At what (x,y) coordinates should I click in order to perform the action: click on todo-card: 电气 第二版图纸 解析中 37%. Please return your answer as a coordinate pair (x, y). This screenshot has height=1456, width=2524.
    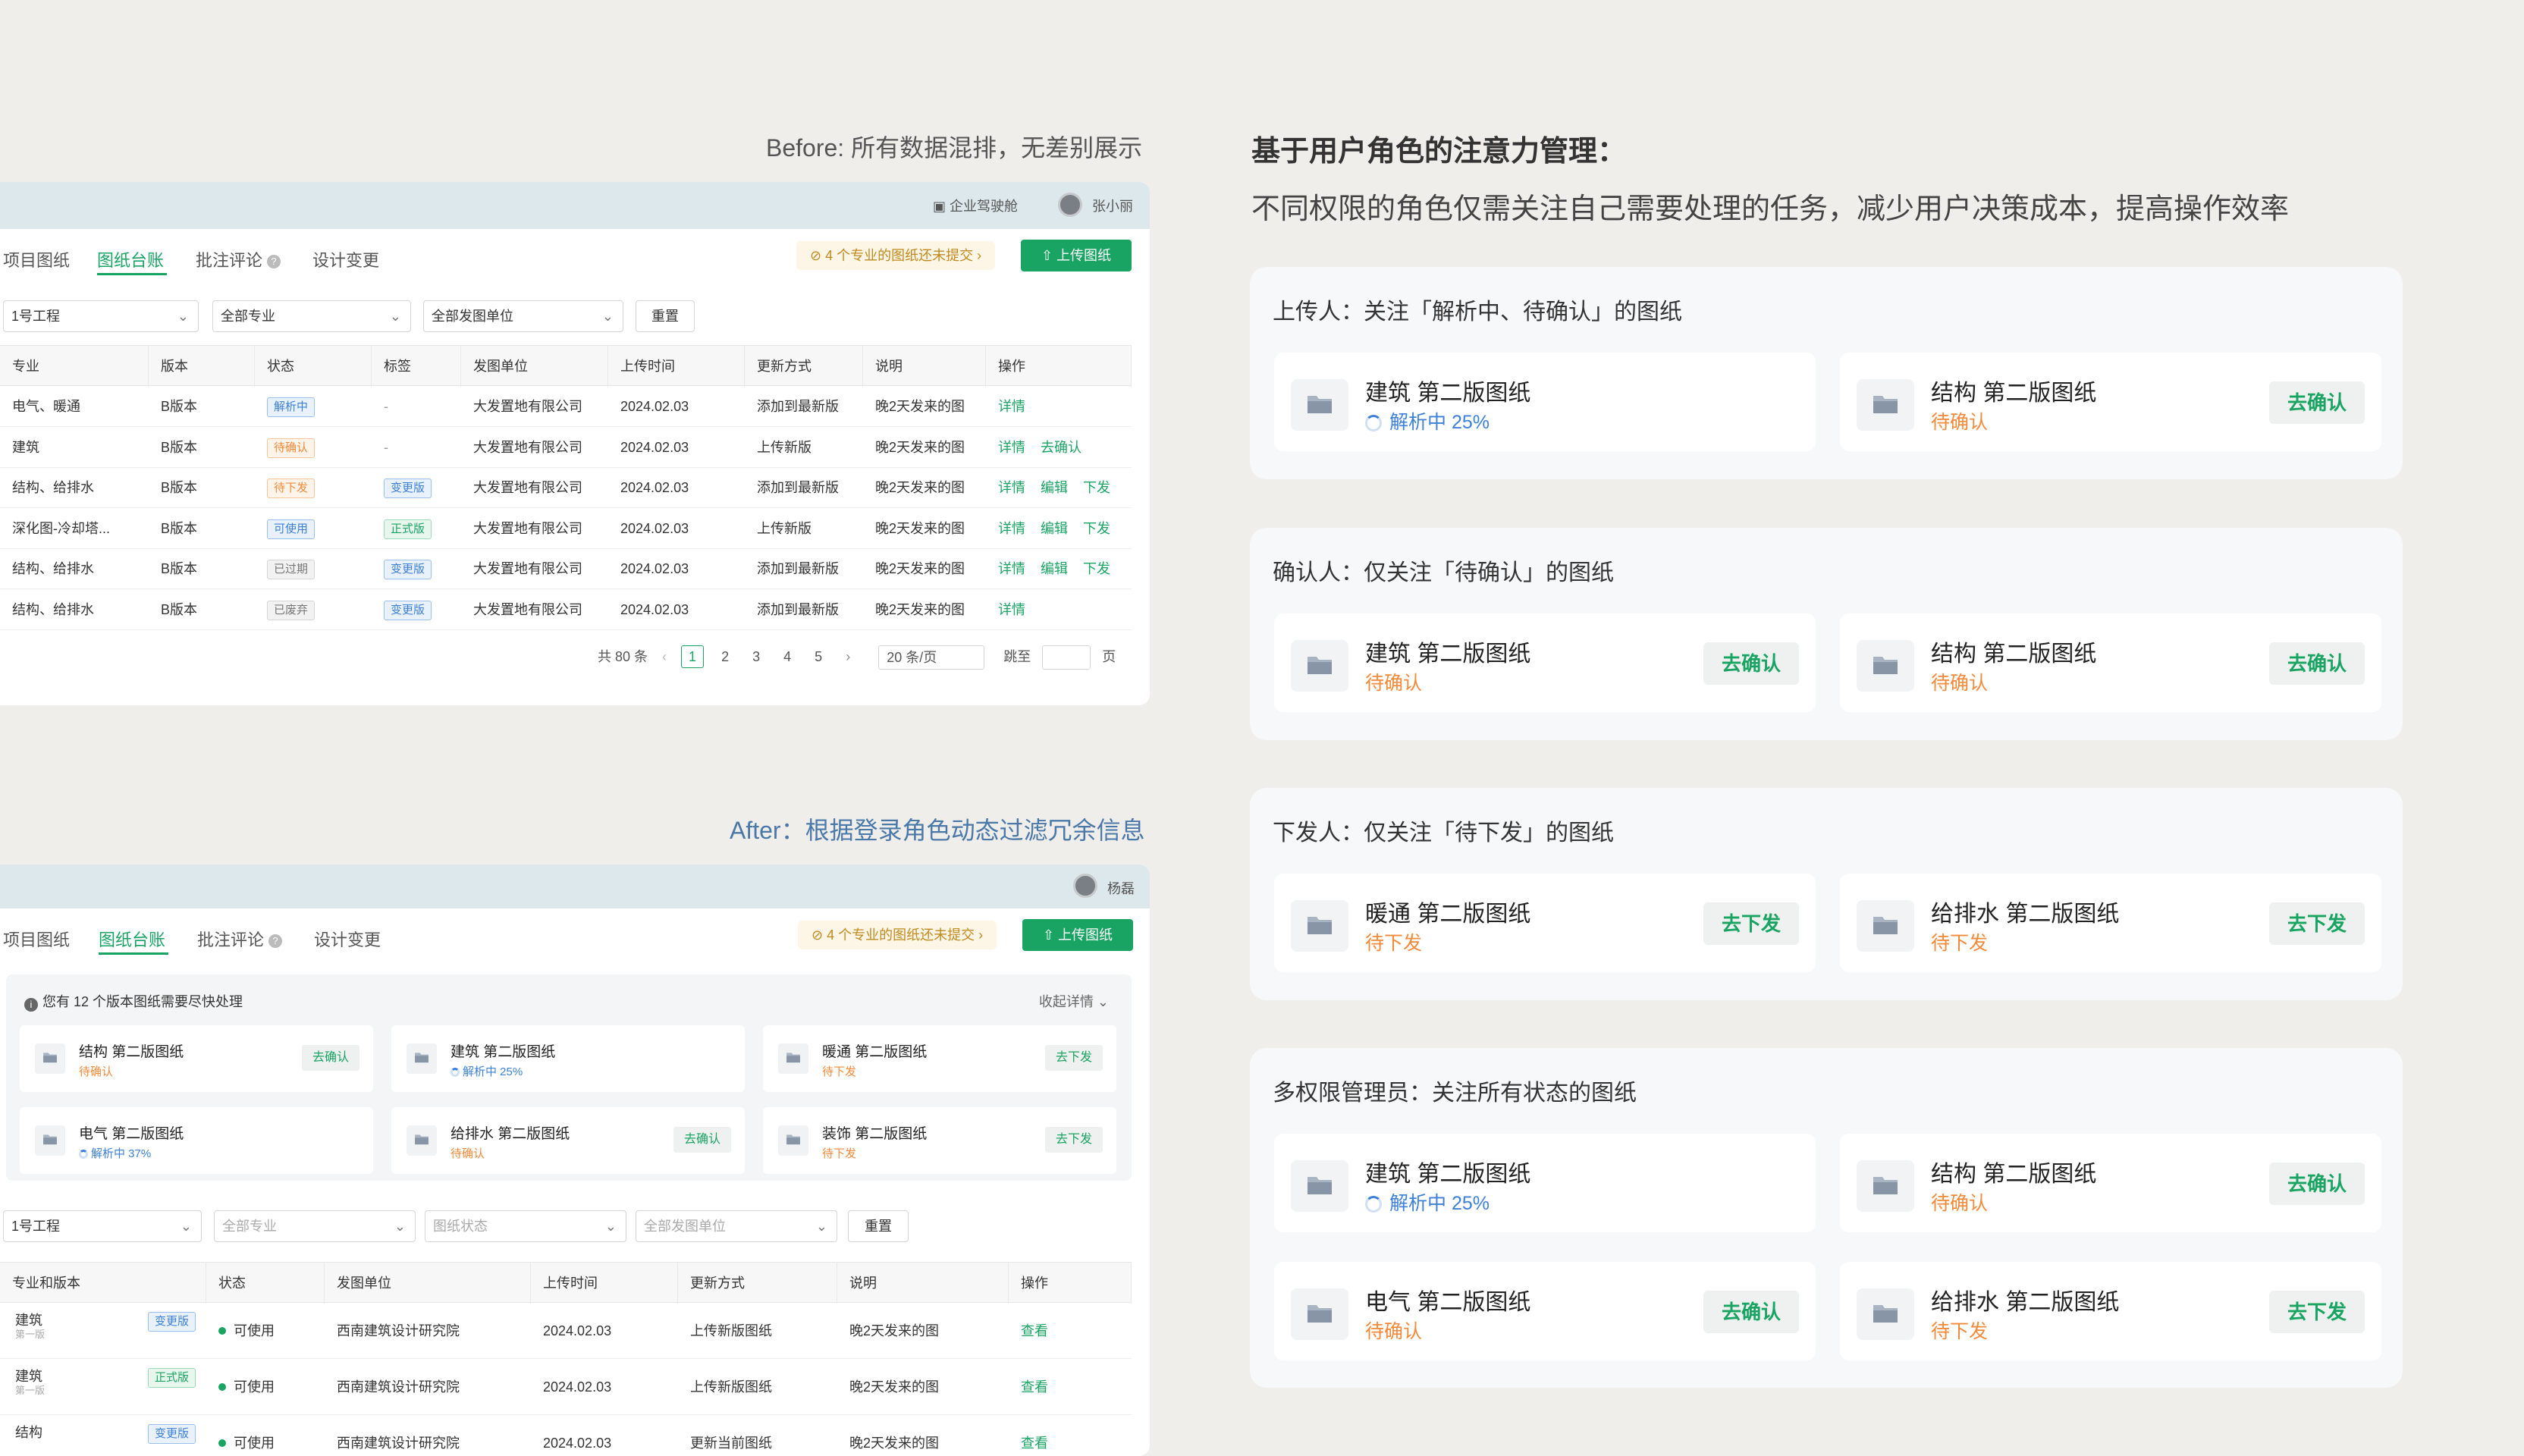
    Looking at the image, I should click on (197, 1140).